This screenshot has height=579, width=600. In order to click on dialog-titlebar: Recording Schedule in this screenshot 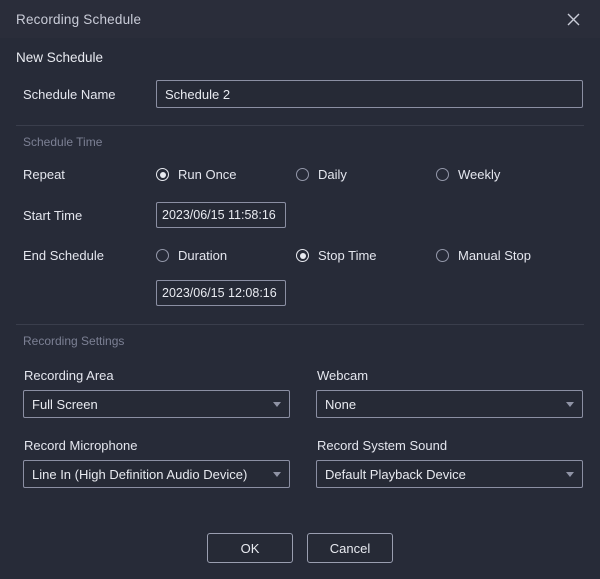, I will do `click(300, 19)`.